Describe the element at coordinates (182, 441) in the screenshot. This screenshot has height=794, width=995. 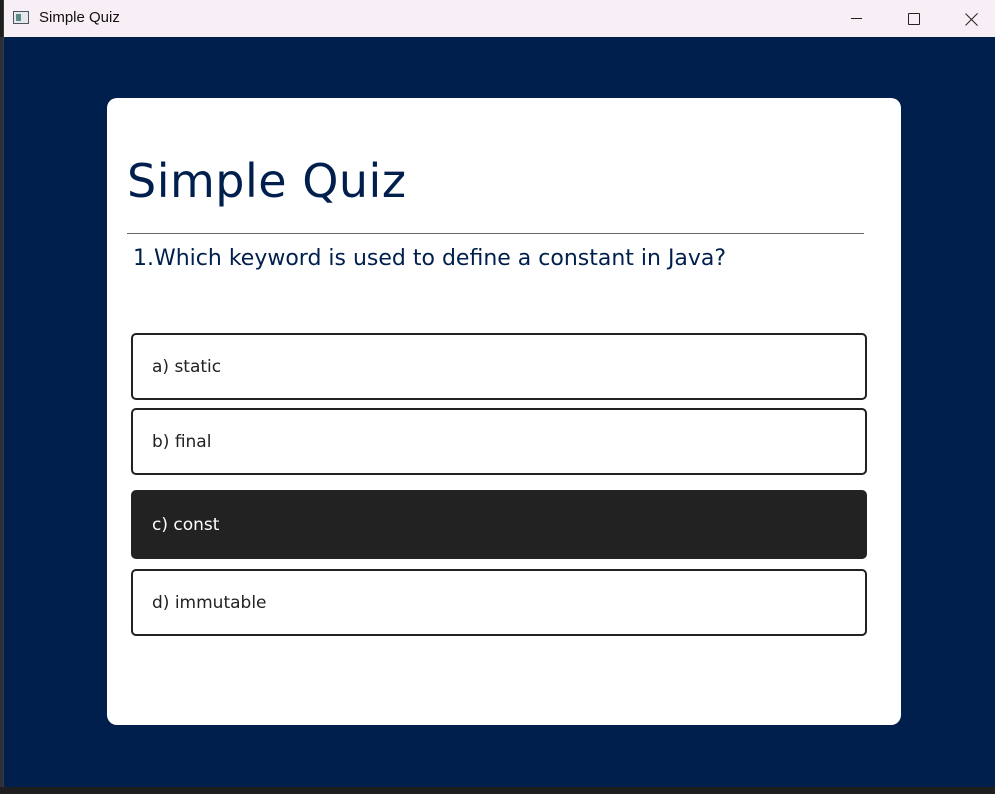
I see `answer-option-label: b) final` at that location.